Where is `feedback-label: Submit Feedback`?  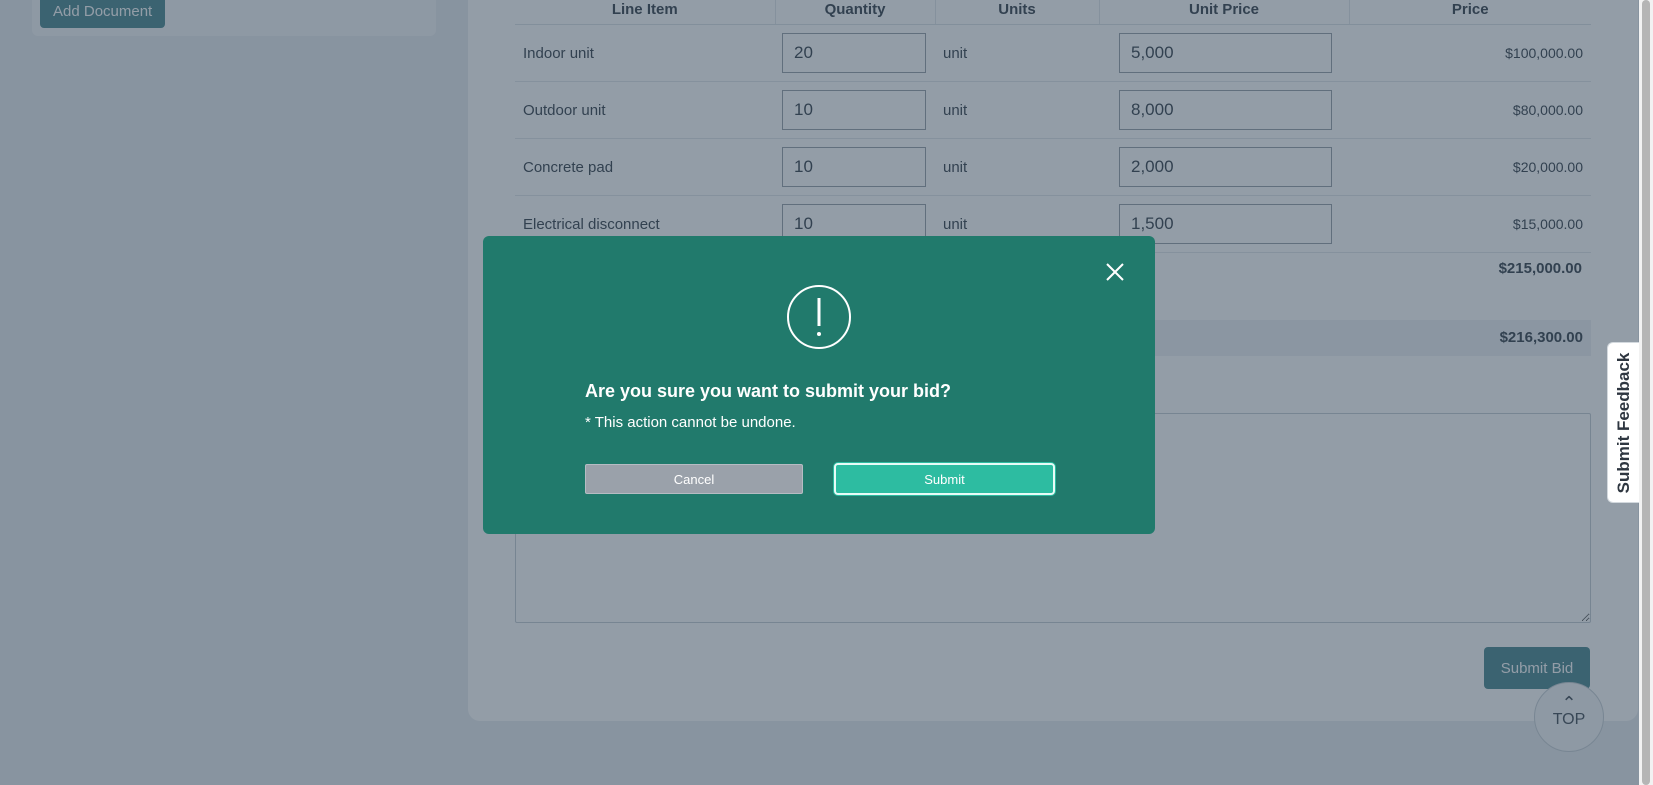 feedback-label: Submit Feedback is located at coordinates (1623, 422).